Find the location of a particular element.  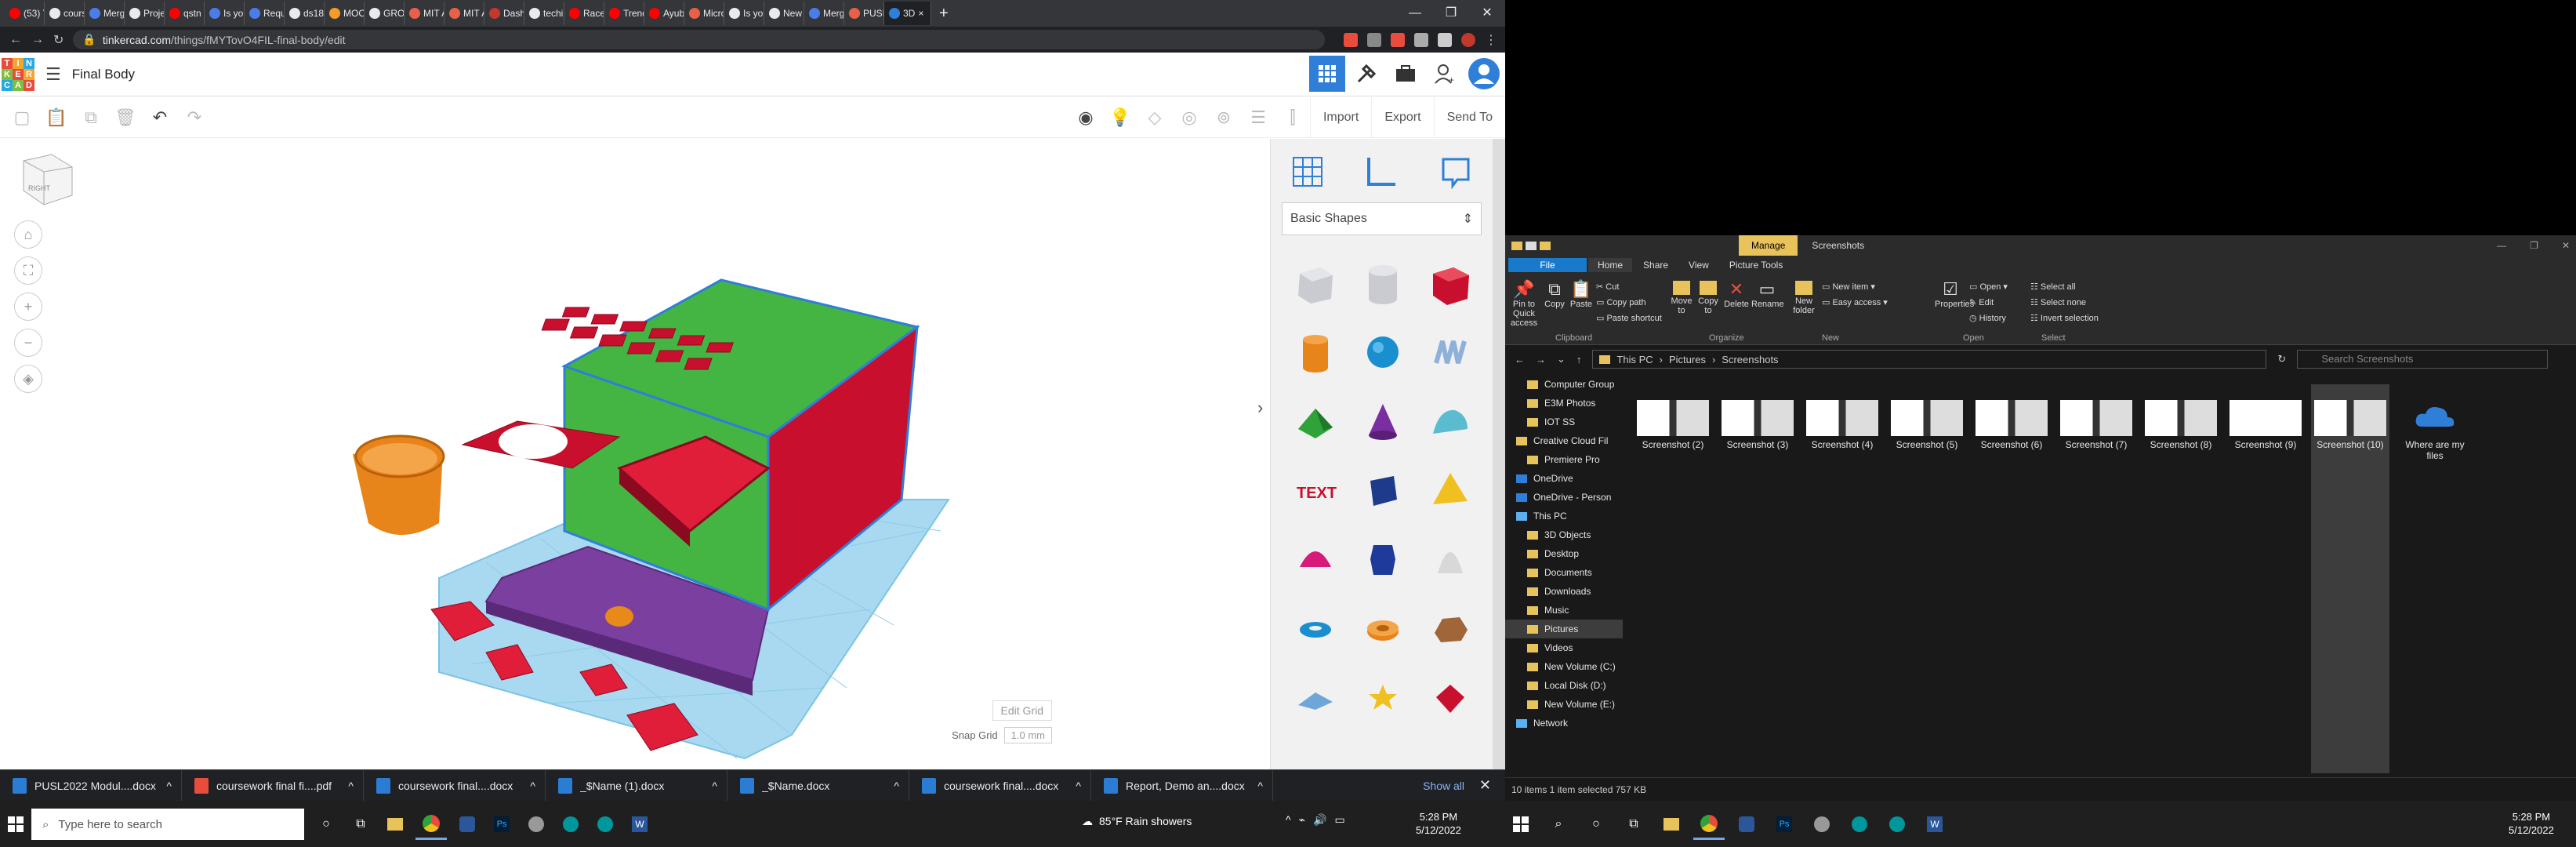

nav-item: Network is located at coordinates (1564, 723).